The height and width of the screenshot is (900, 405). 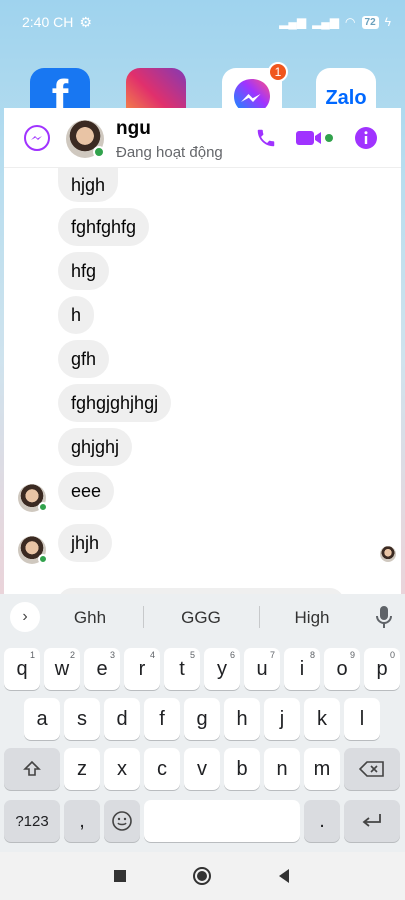 I want to click on video-camera-icon, so click(x=314, y=138).